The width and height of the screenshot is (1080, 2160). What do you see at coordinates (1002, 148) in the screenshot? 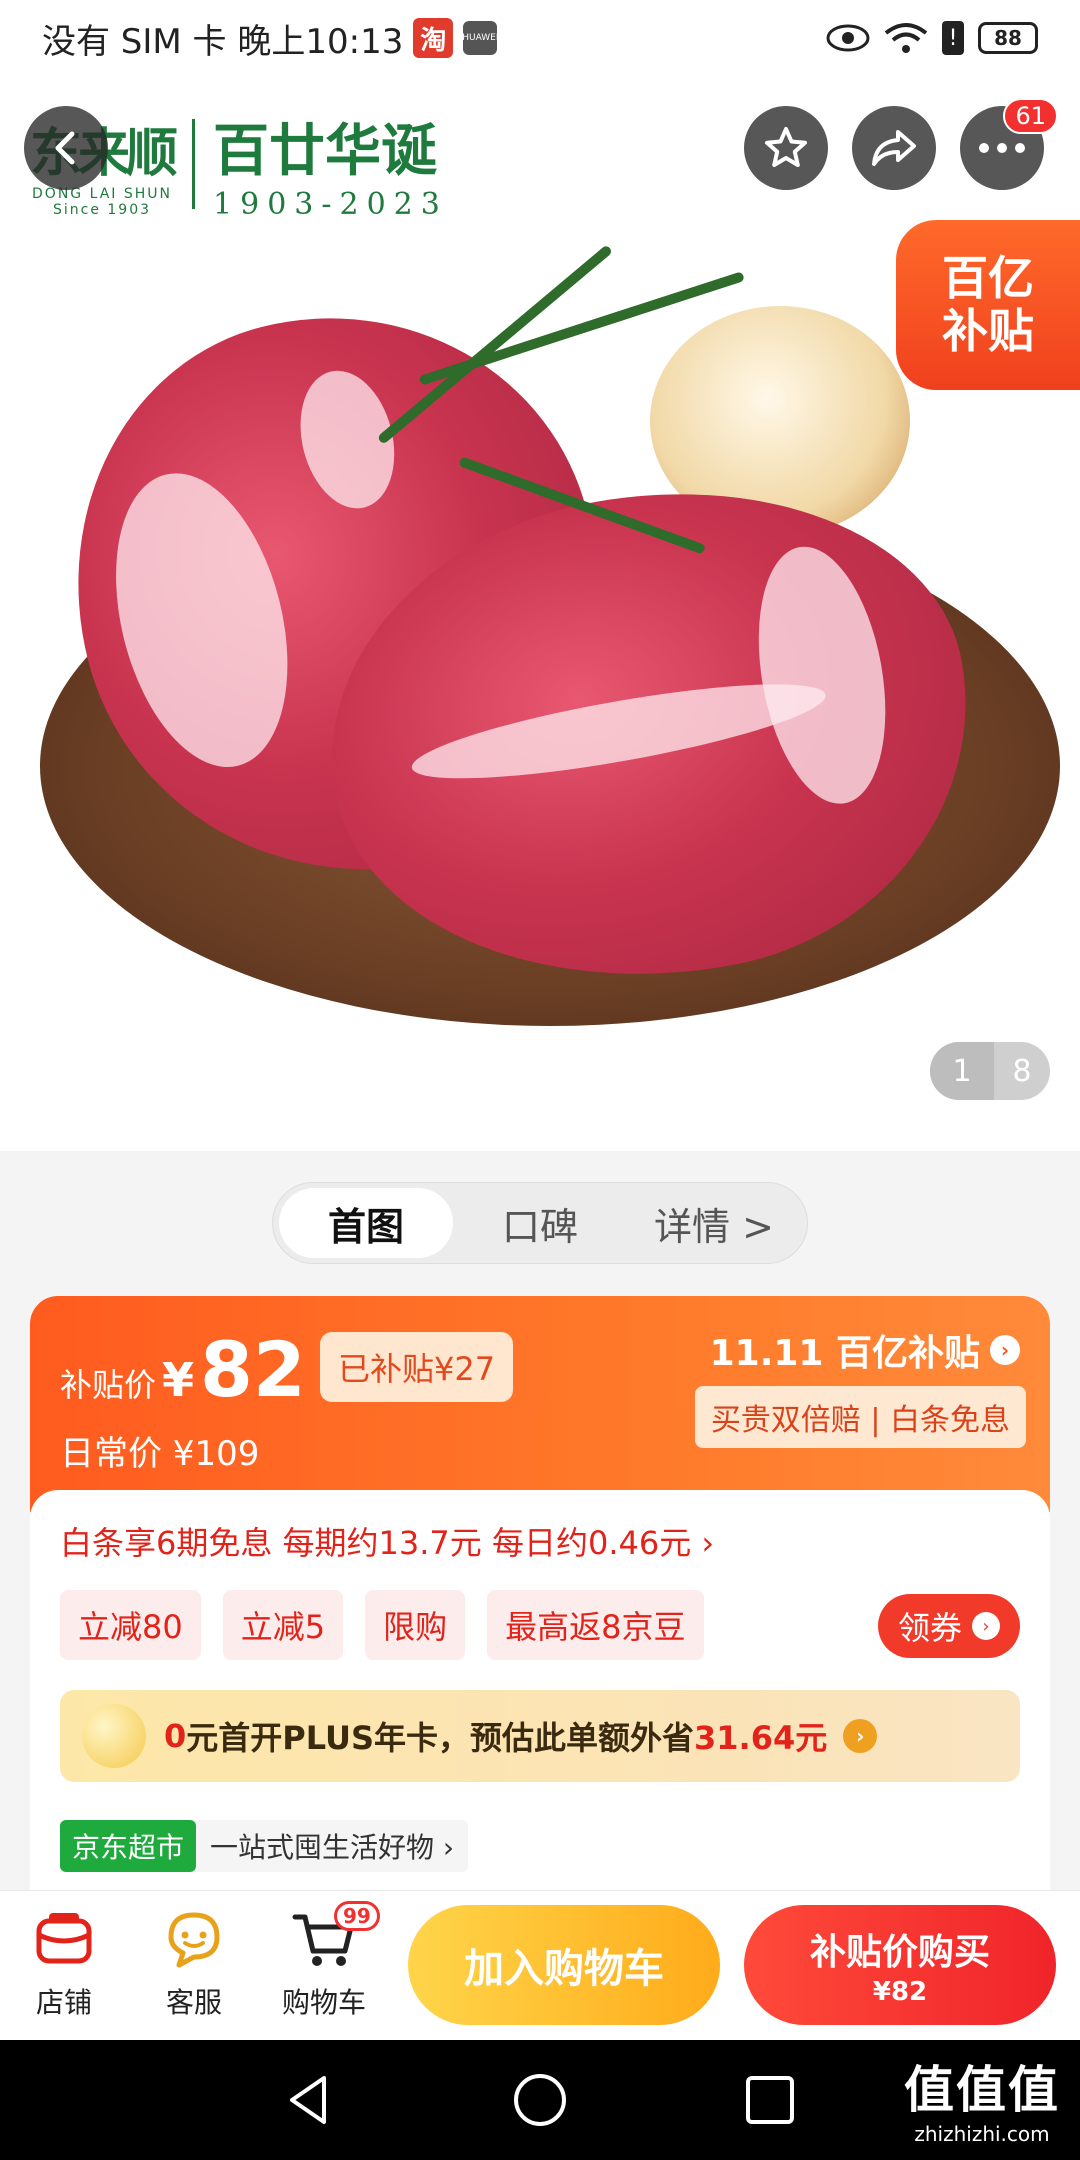
I see `more-dots-icon` at bounding box center [1002, 148].